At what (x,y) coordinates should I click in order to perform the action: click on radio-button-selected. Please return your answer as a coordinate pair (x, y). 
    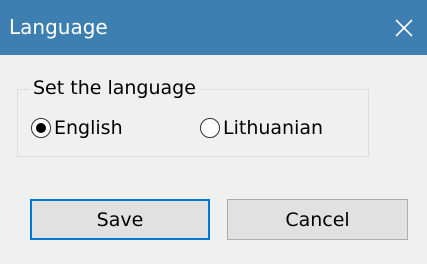
    Looking at the image, I should click on (41, 128).